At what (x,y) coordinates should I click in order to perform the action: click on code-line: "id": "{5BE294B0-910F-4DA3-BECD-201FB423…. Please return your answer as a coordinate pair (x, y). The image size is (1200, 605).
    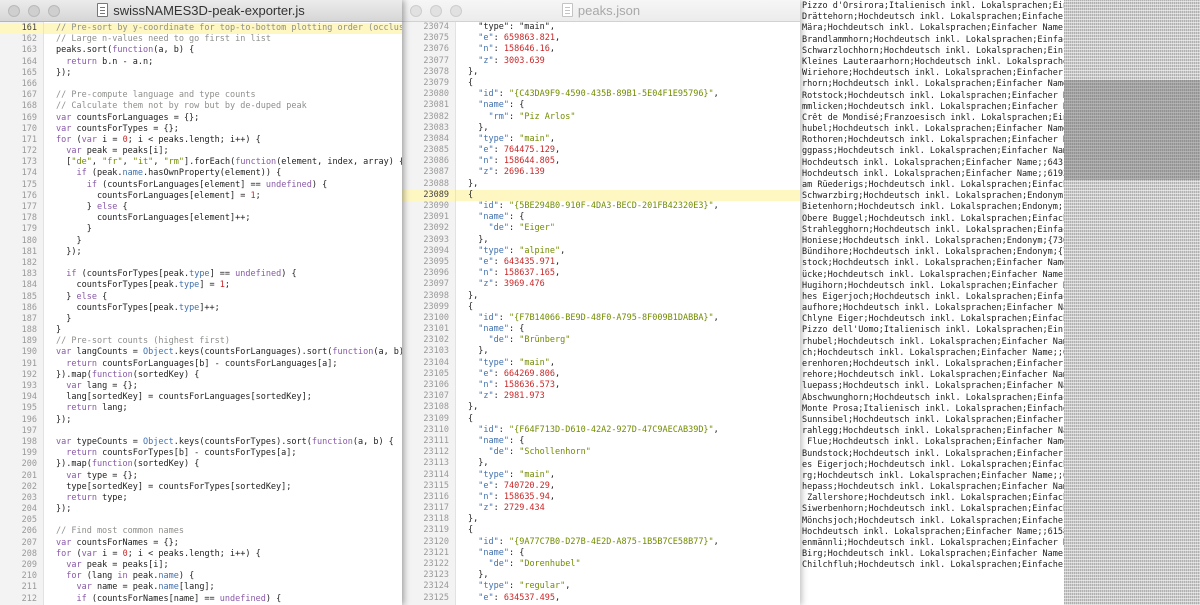
    Looking at the image, I should click on (628, 206).